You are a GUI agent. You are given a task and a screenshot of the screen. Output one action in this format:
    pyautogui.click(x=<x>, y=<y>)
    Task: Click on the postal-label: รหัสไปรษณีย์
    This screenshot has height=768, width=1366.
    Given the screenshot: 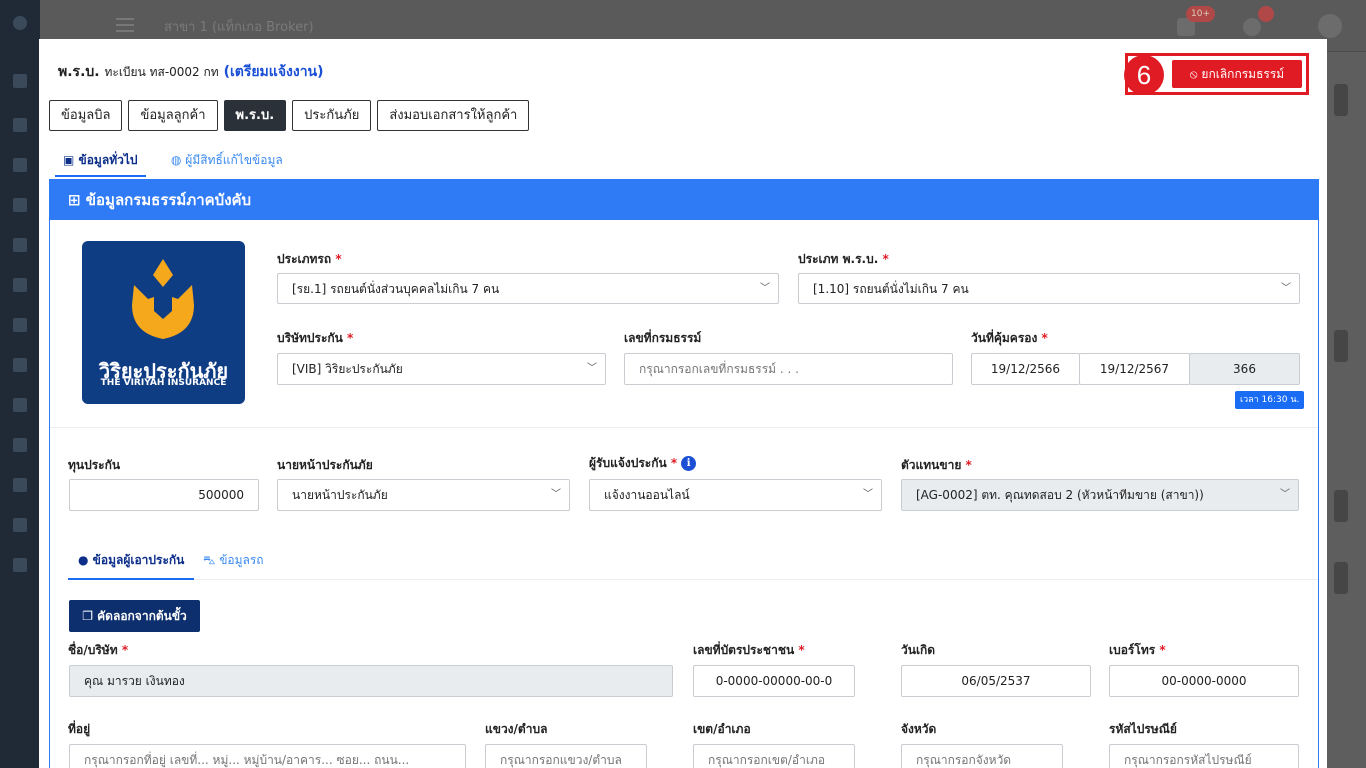 What is the action you would take?
    pyautogui.click(x=1143, y=729)
    